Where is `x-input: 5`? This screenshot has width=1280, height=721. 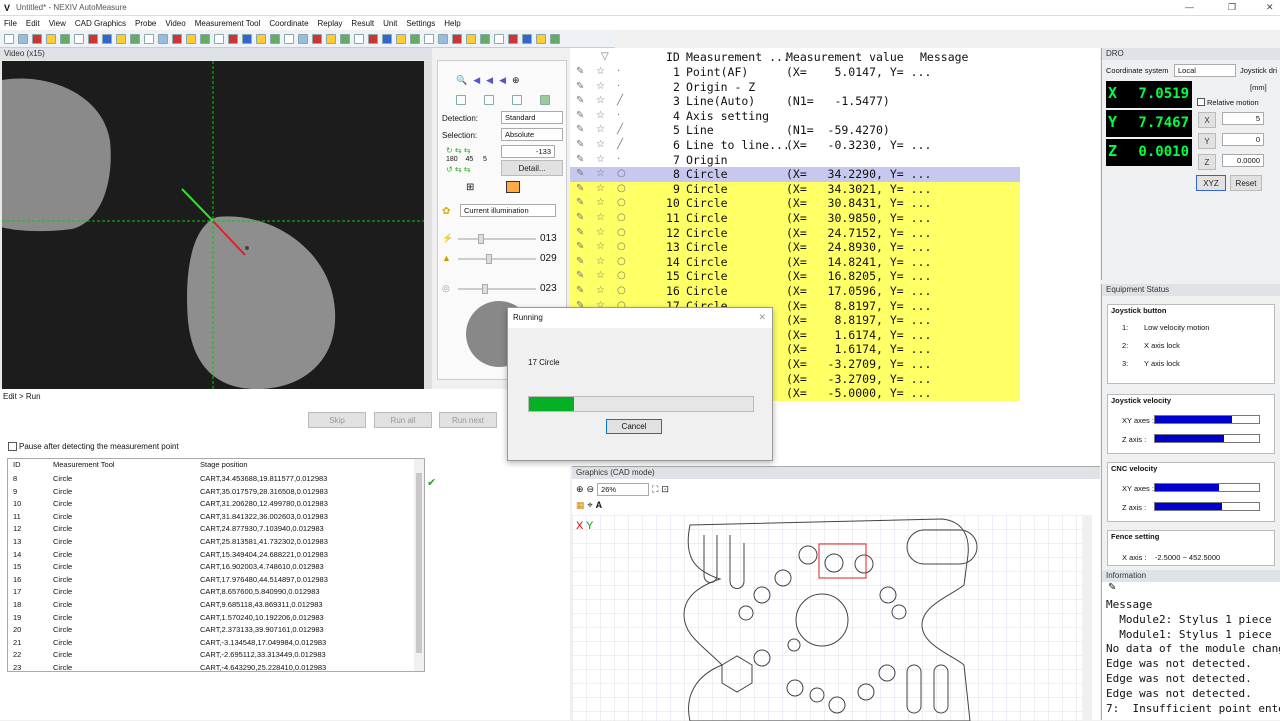 x-input: 5 is located at coordinates (1243, 118).